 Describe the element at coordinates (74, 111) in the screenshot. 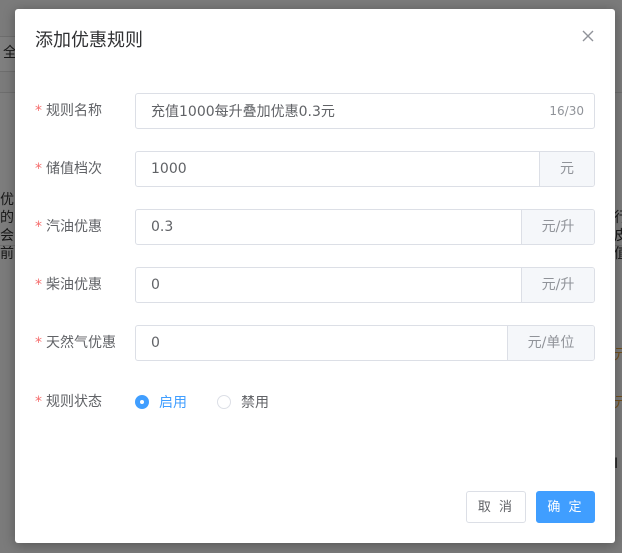

I see `rule-name-label-text: 规则名称` at that location.